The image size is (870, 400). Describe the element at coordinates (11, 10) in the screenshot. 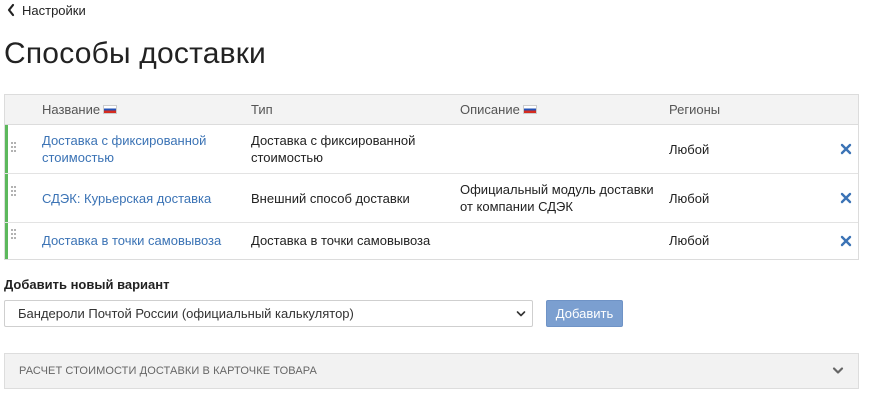

I see `chevron-left-icon` at that location.